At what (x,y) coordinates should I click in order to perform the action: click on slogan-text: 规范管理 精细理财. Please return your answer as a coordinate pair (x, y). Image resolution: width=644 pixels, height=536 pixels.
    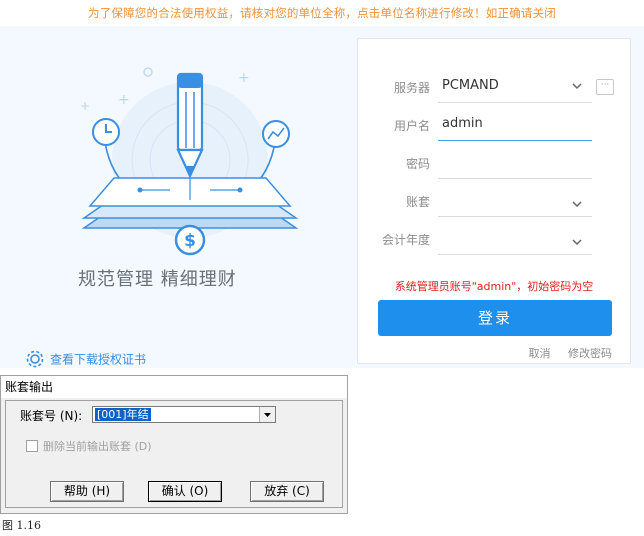
    Looking at the image, I should click on (157, 279).